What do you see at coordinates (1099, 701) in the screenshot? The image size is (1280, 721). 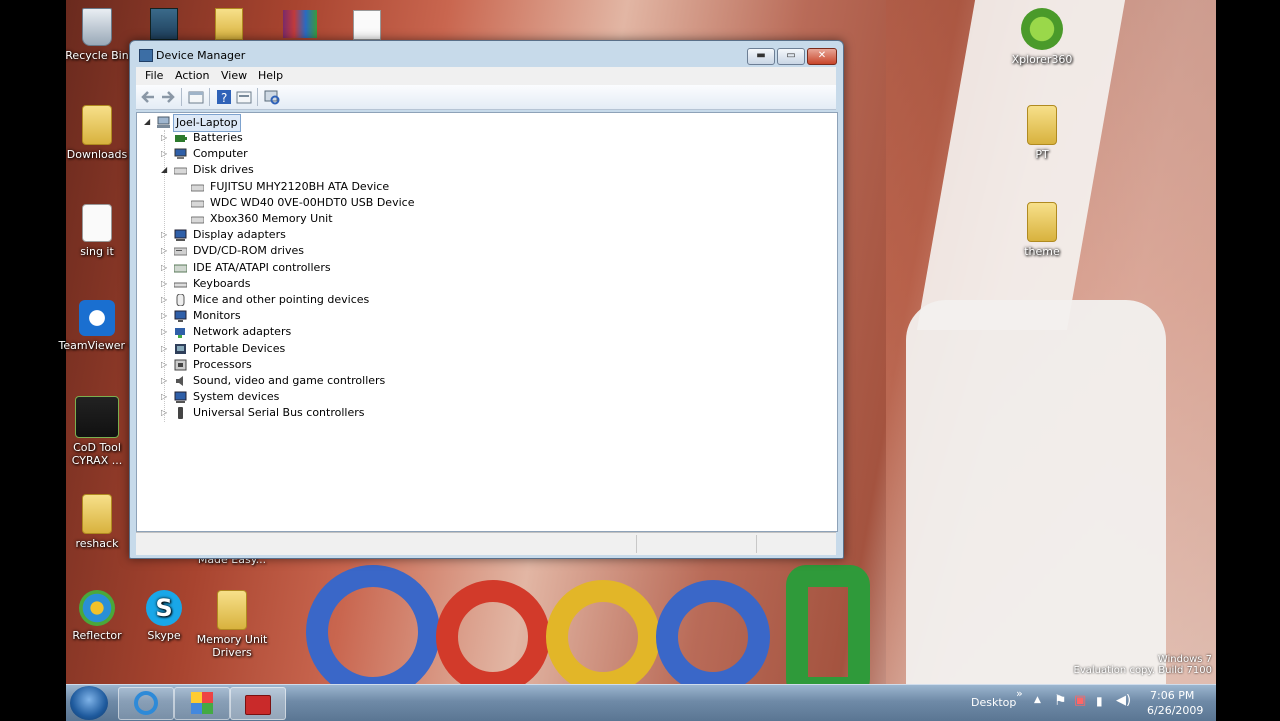 I see `network-icon: ▮` at bounding box center [1099, 701].